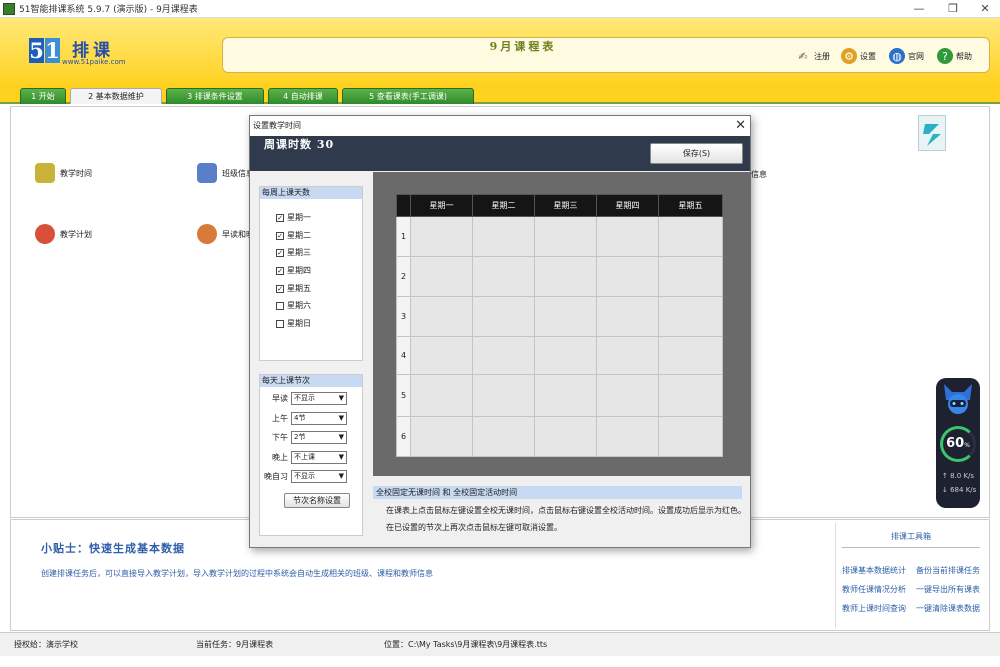 The width and height of the screenshot is (1000, 667). What do you see at coordinates (690, 205) in the screenshot?
I see `column-header: 星期五` at bounding box center [690, 205].